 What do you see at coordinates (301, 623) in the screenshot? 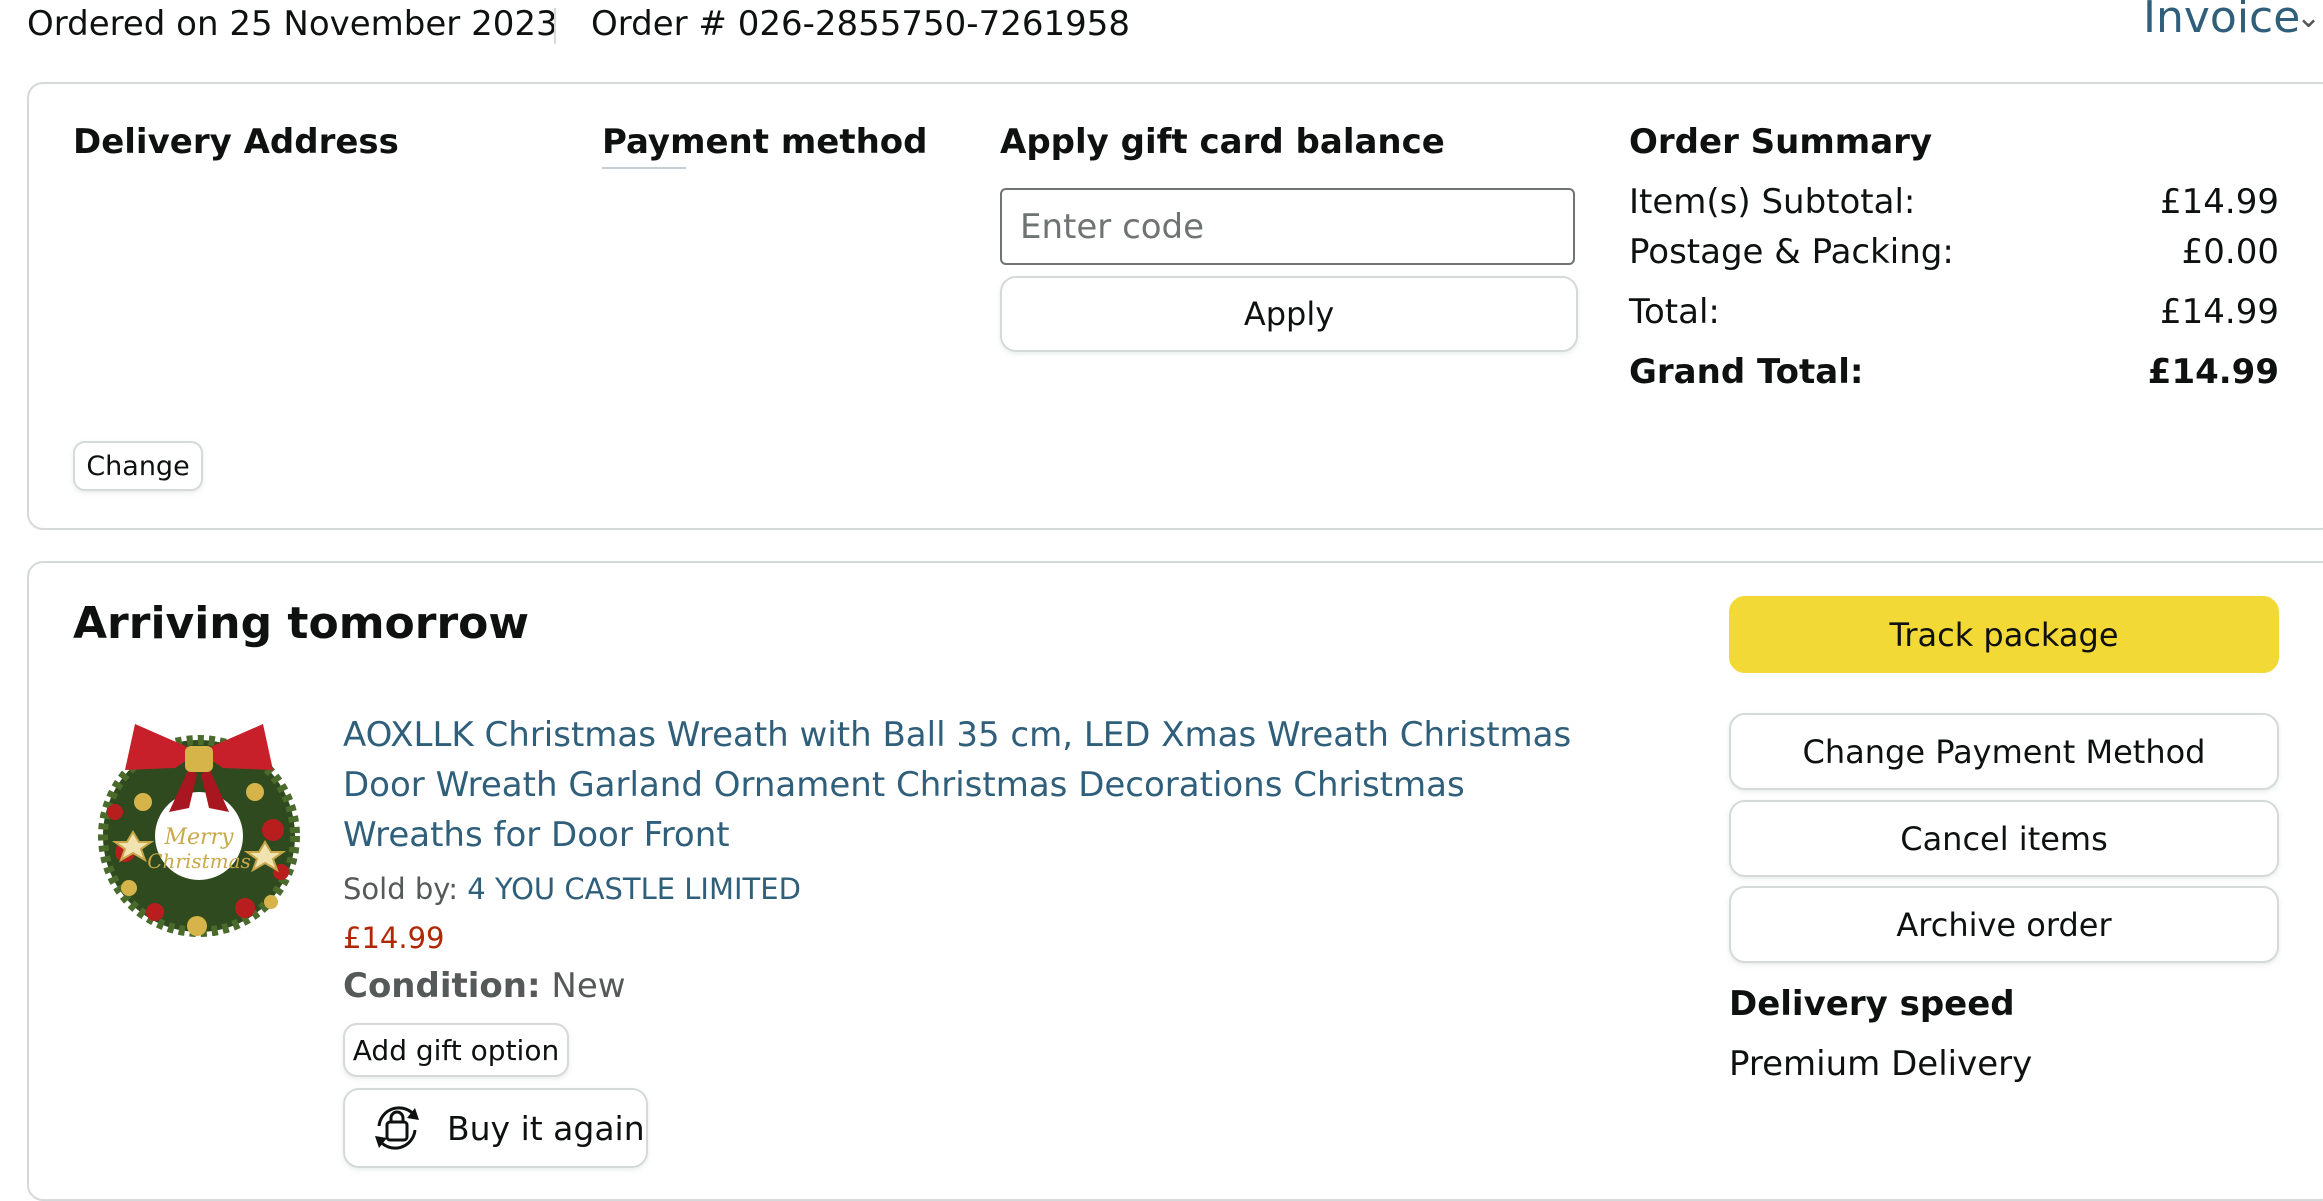
I see `shipment-status-heading: Arriving tomorrow` at bounding box center [301, 623].